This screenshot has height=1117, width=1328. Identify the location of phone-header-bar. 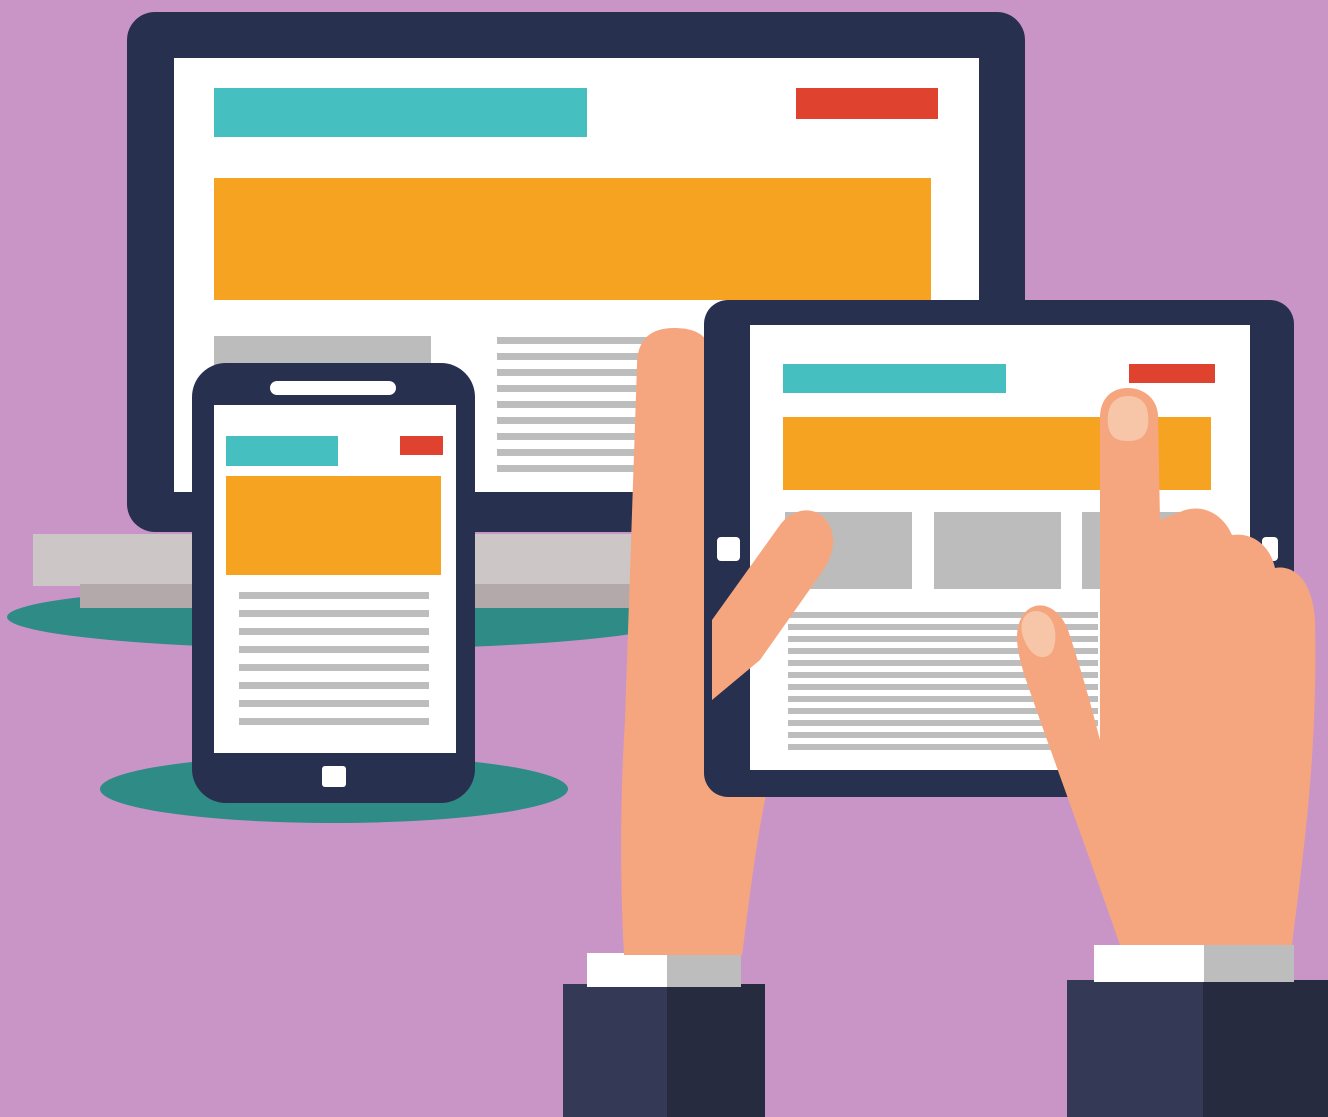
(282, 451).